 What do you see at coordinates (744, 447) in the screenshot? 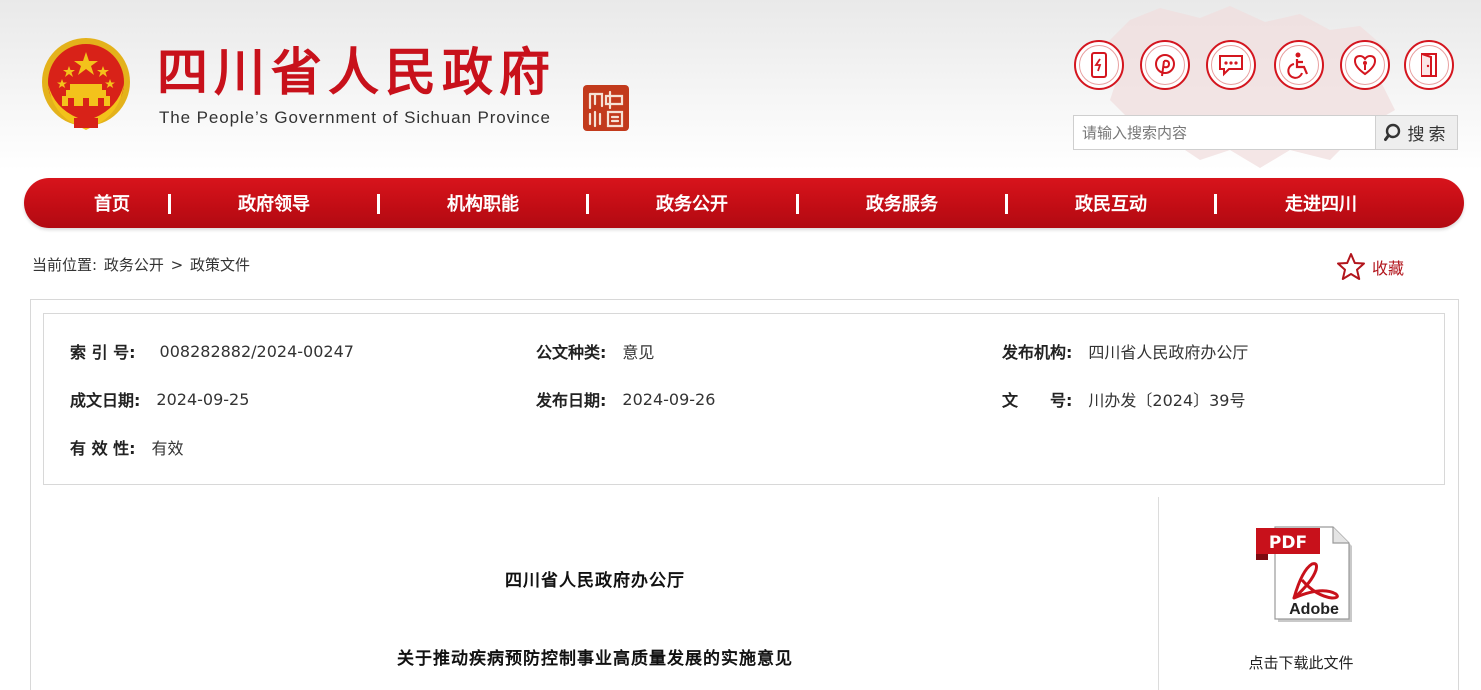
I see `metadata-row: 有 效 性: 有效` at bounding box center [744, 447].